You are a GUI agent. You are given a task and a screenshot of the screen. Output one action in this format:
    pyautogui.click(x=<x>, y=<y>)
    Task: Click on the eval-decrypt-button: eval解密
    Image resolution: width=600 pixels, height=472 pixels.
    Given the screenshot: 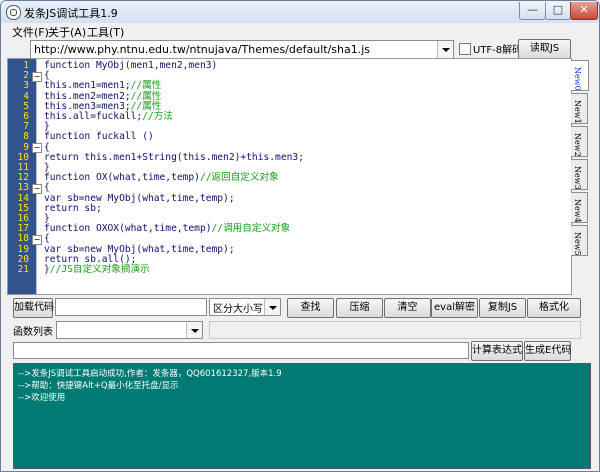 What is the action you would take?
    pyautogui.click(x=454, y=308)
    